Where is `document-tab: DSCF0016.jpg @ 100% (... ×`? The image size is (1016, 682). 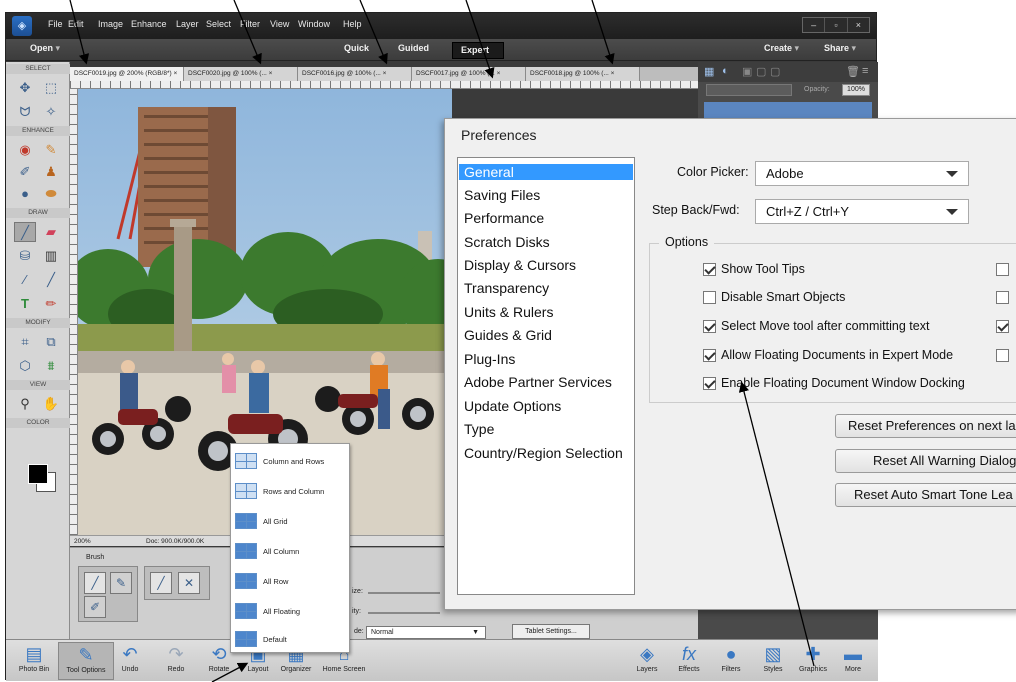 document-tab: DSCF0016.jpg @ 100% (... × is located at coordinates (355, 74).